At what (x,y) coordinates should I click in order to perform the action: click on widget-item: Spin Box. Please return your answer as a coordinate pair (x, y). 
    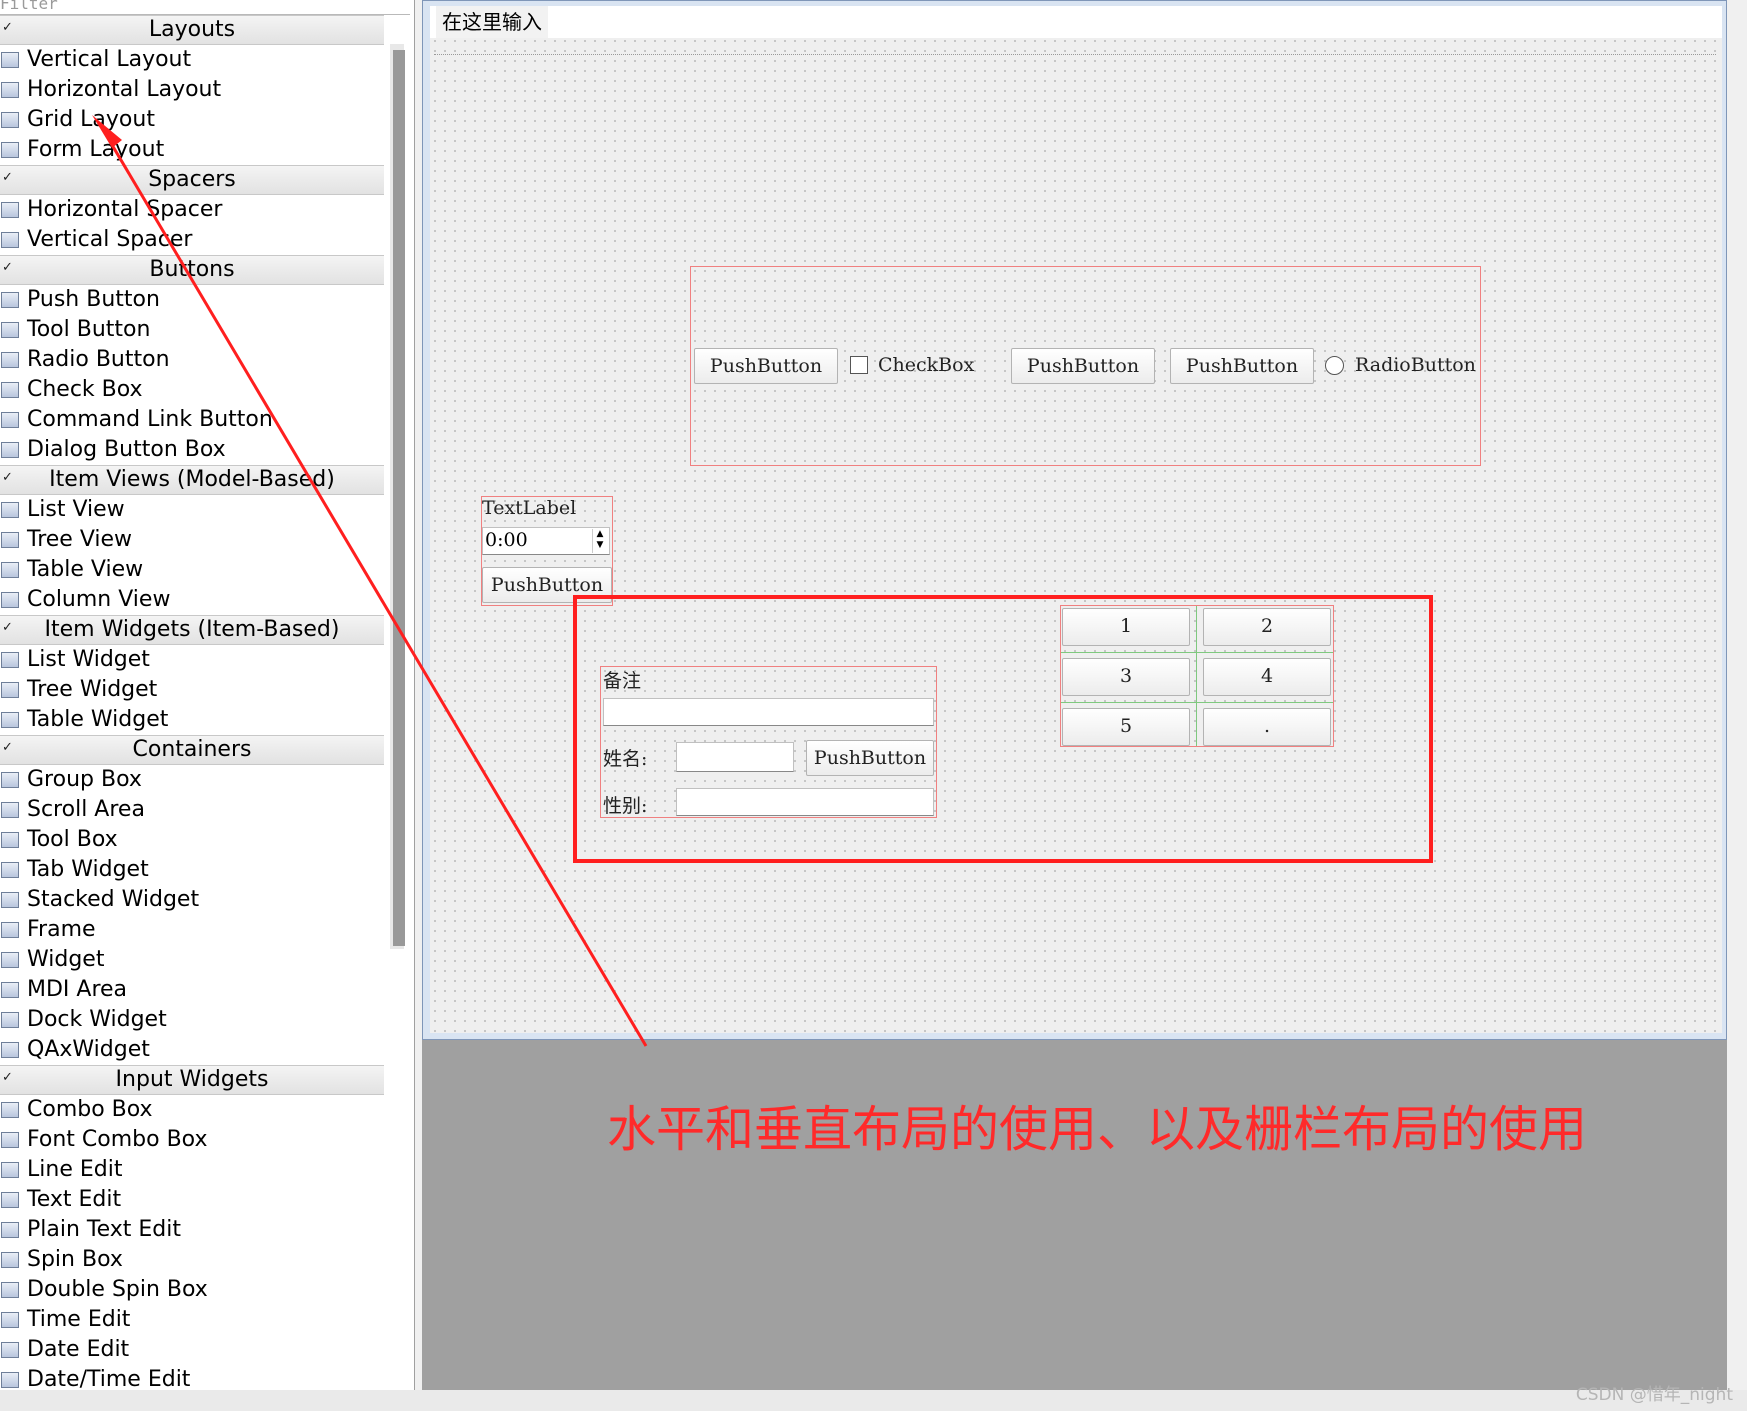
    Looking at the image, I should click on (192, 1260).